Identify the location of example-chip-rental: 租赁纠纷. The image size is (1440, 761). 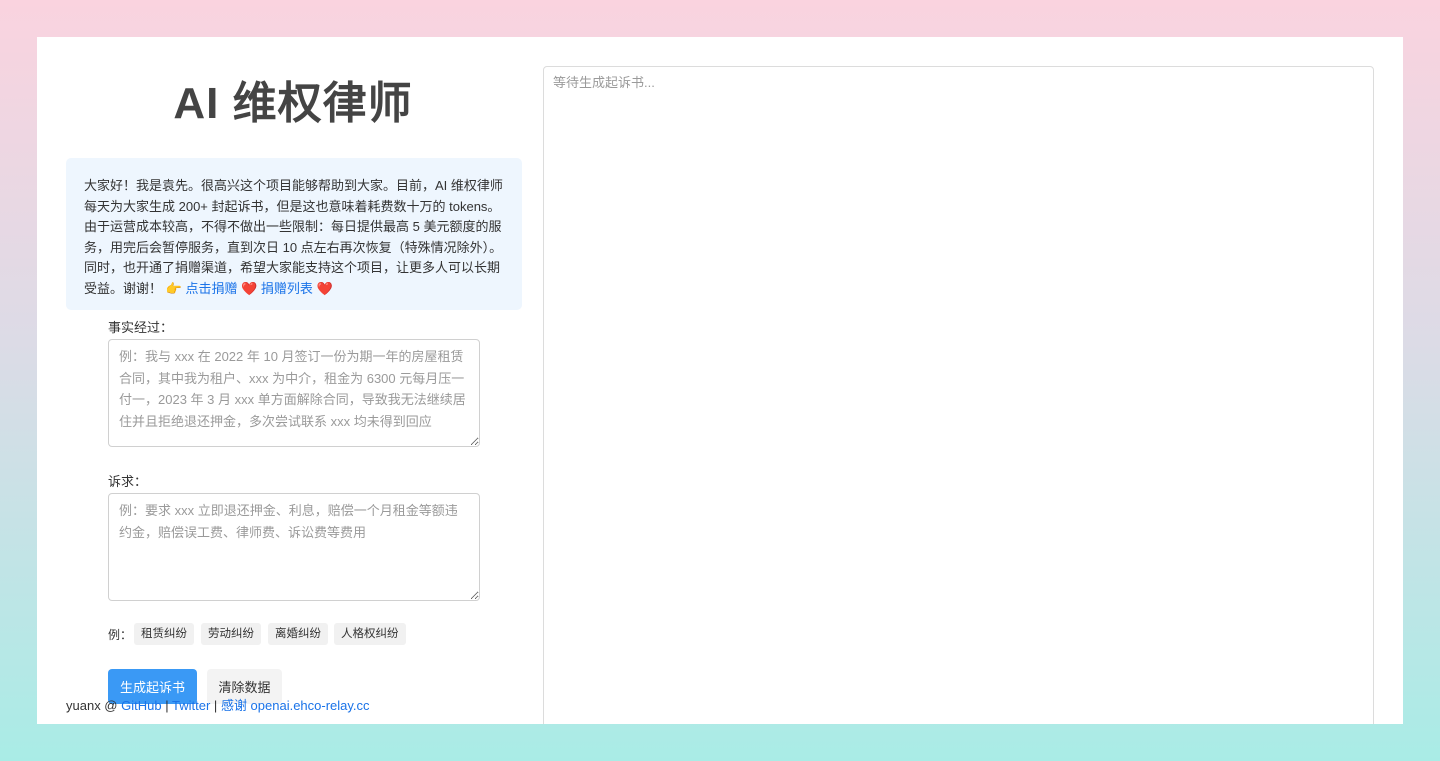
(164, 634).